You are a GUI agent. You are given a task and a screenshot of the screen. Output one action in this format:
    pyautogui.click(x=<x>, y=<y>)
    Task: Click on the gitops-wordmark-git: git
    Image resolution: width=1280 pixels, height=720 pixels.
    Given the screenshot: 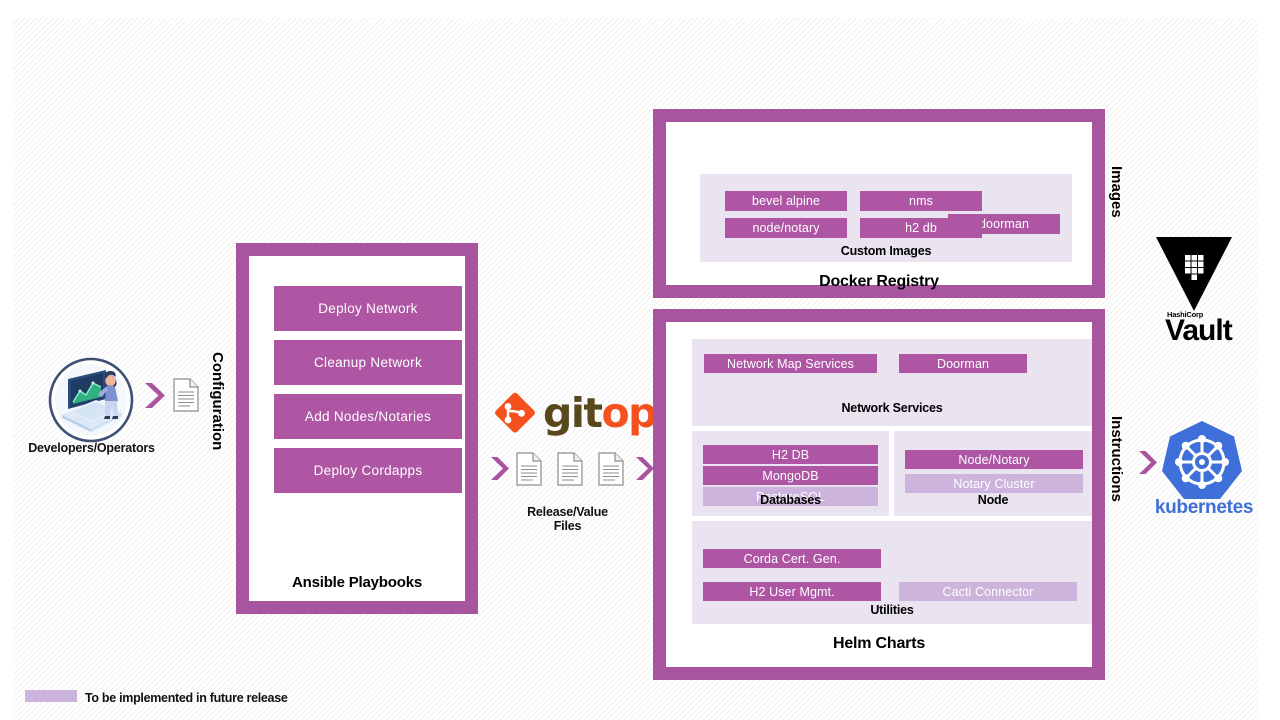 What is the action you would take?
    pyautogui.click(x=573, y=412)
    